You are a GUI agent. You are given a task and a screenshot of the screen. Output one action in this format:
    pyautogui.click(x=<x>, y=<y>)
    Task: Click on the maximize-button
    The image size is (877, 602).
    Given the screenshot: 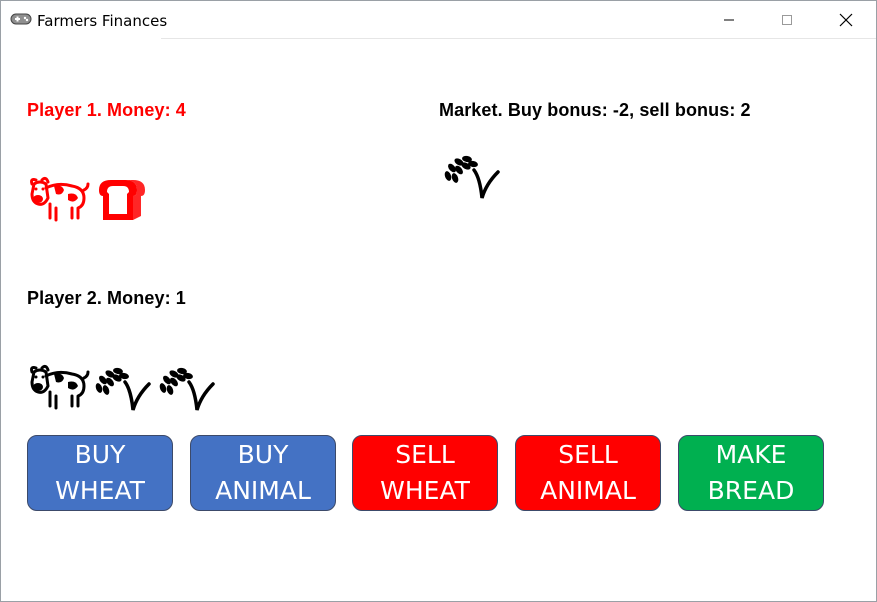 What is the action you would take?
    pyautogui.click(x=787, y=20)
    